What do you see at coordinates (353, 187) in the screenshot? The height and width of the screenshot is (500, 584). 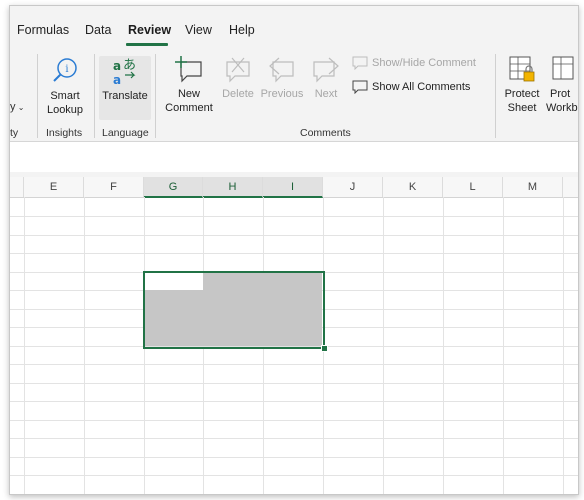 I see `column-header-j: J` at bounding box center [353, 187].